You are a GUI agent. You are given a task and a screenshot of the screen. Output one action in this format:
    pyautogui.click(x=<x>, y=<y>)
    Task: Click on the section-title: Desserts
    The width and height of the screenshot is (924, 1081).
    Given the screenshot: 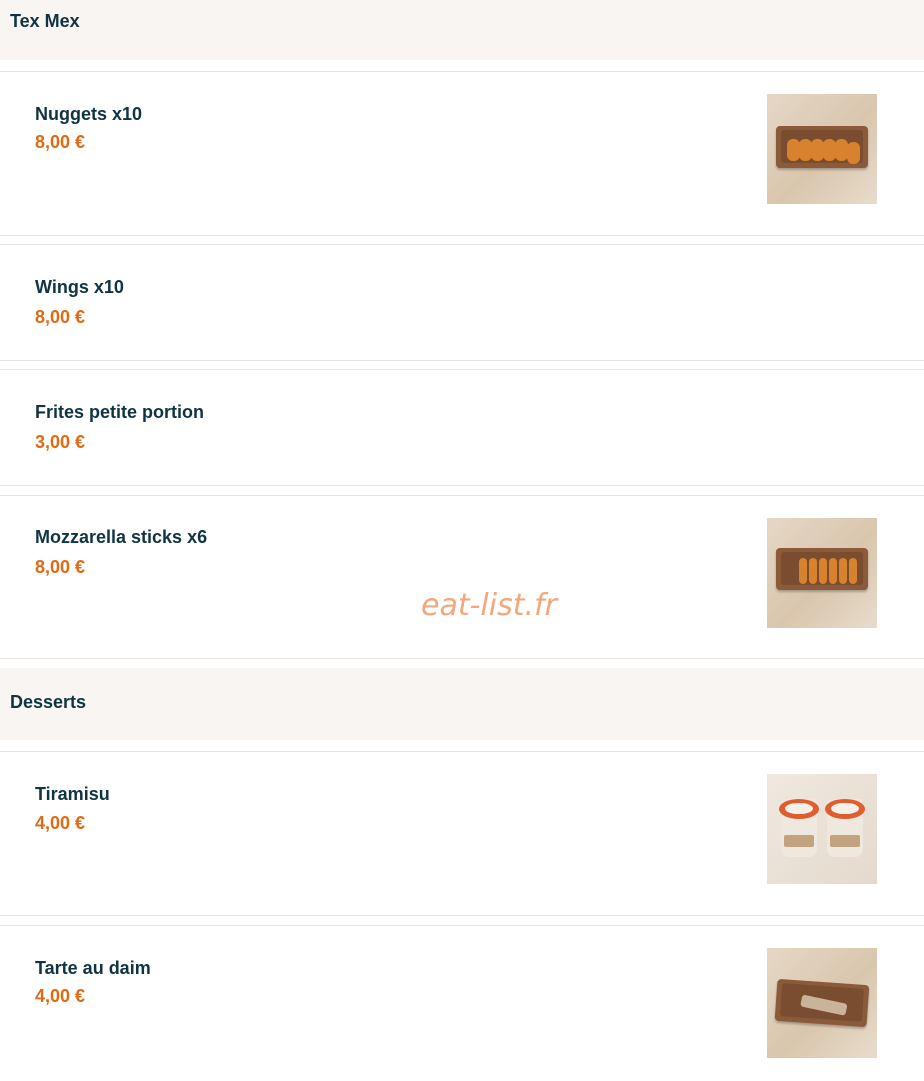 What is the action you would take?
    pyautogui.click(x=48, y=702)
    